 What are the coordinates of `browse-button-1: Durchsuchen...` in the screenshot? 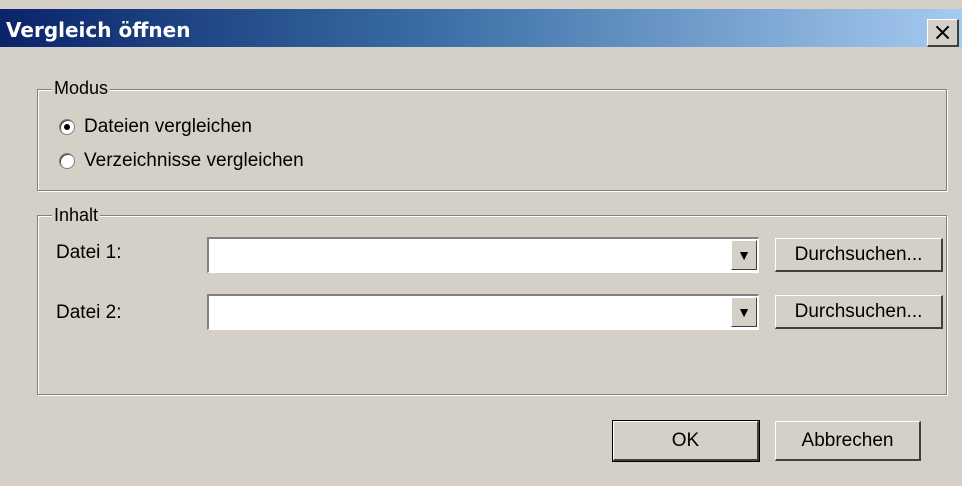 It's located at (859, 255).